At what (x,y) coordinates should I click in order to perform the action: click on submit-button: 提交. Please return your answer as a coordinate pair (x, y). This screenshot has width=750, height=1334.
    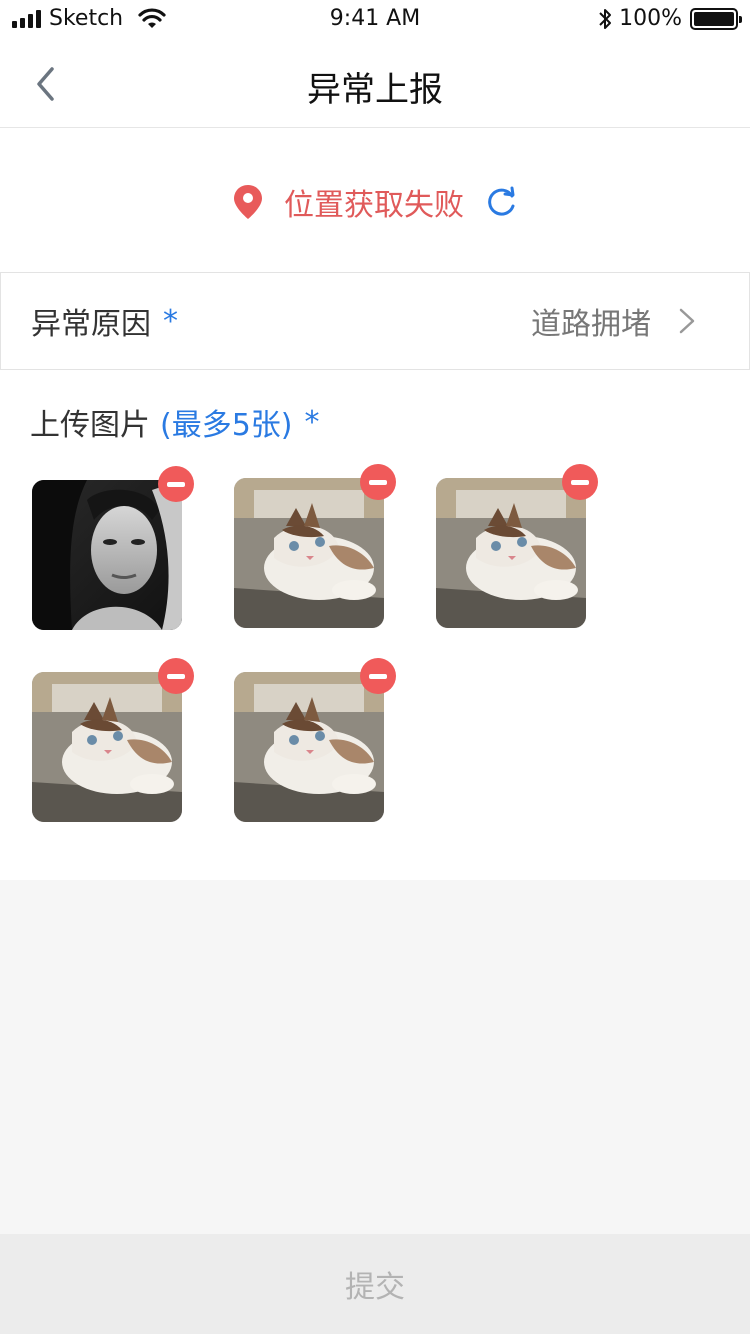
    Looking at the image, I should click on (375, 1284).